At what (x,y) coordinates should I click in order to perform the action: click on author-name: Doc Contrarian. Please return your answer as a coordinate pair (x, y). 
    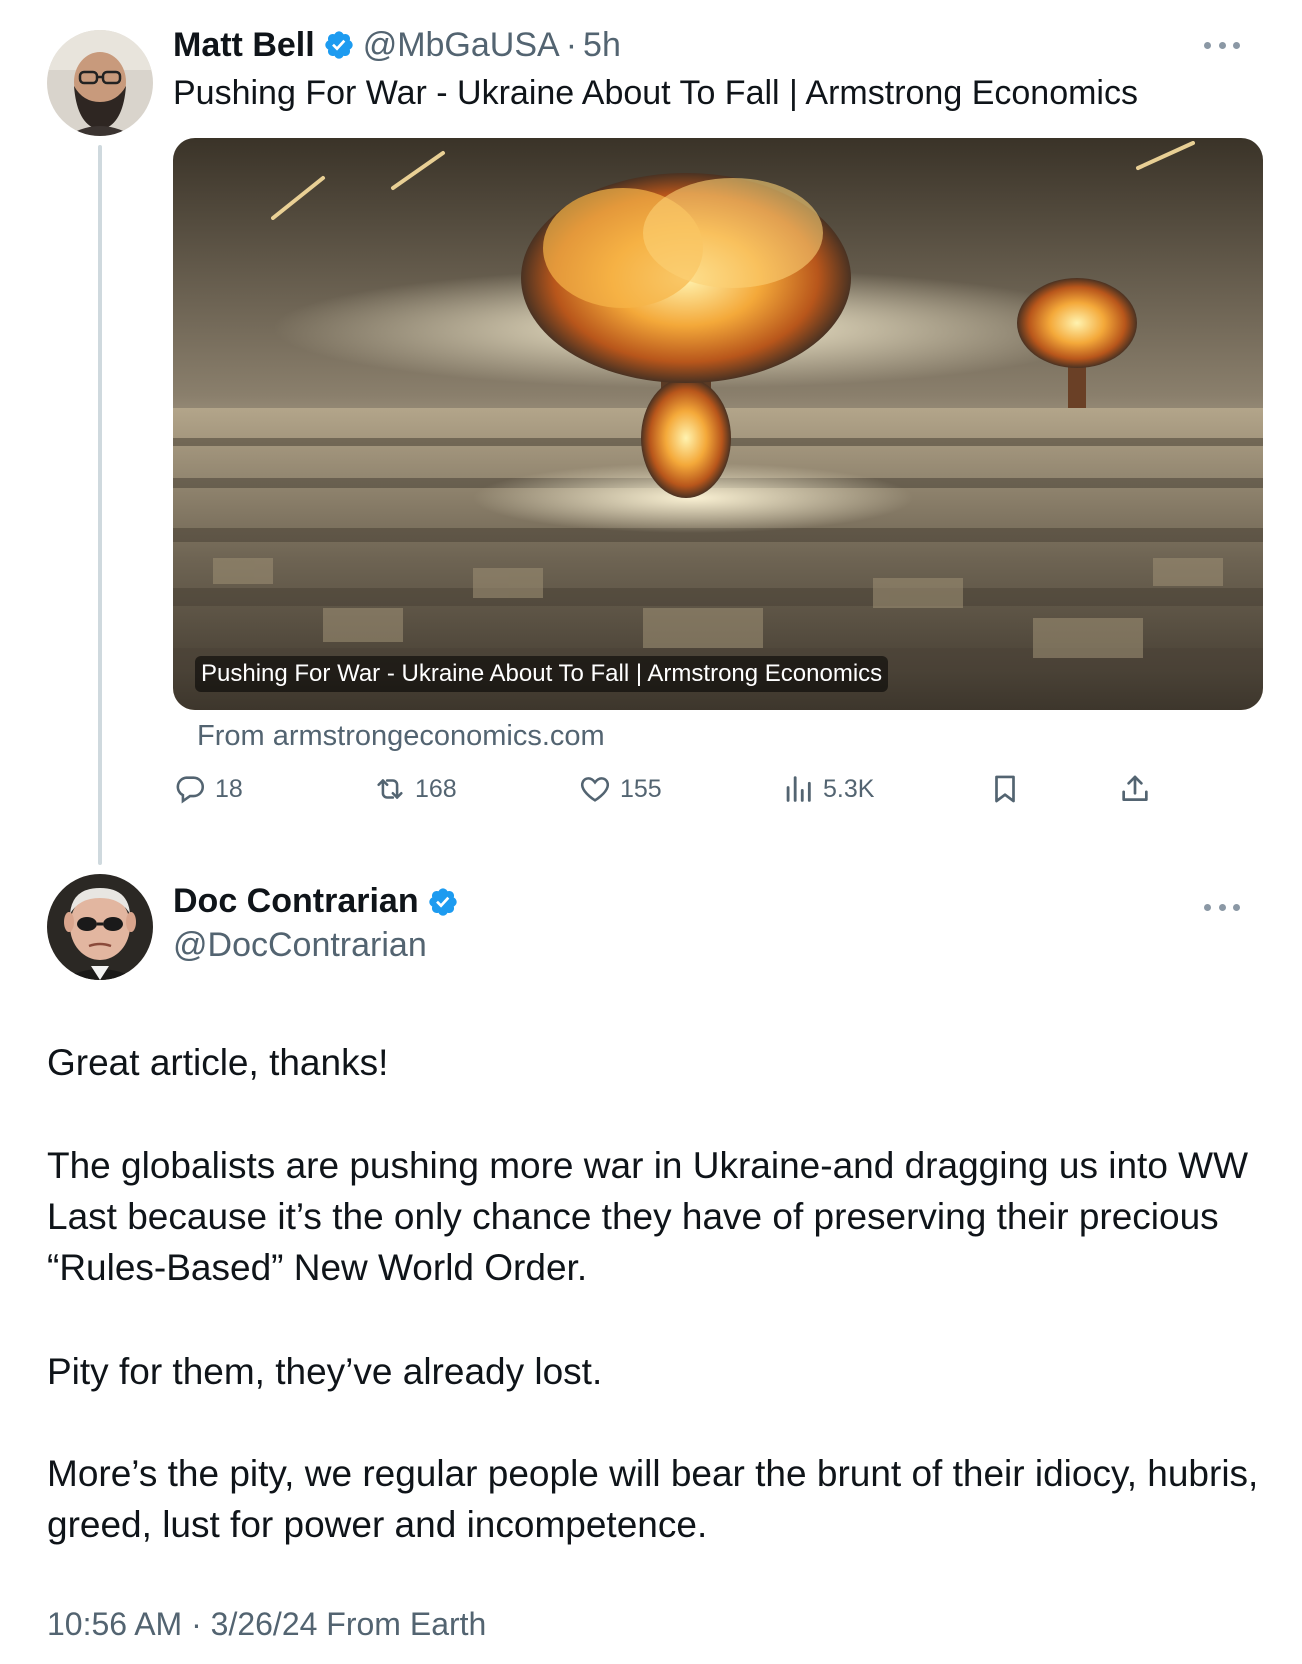
    Looking at the image, I should click on (296, 901).